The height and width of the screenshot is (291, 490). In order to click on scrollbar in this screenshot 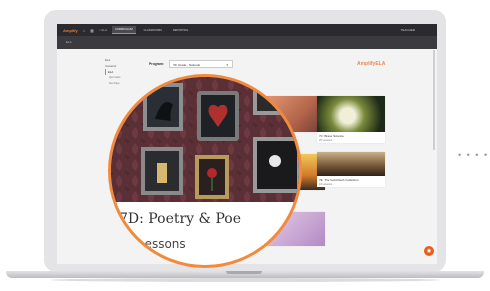, I will do `click(434, 100)`.